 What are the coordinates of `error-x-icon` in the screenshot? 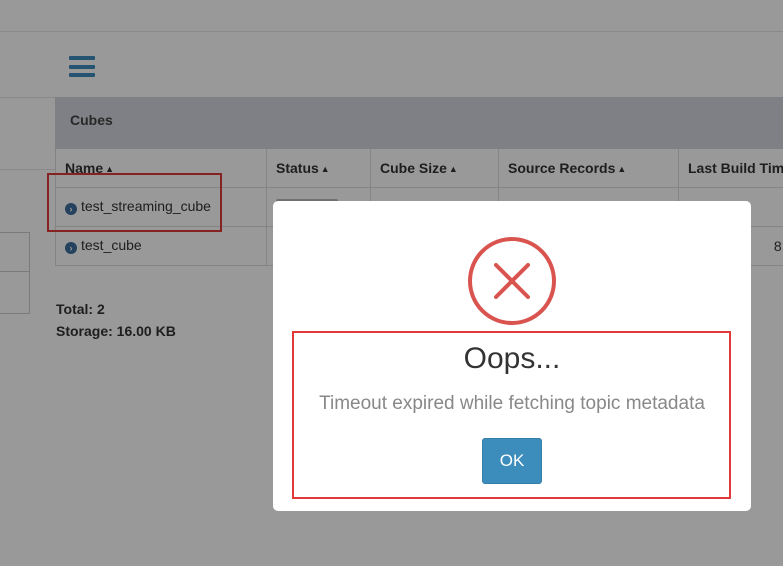 It's located at (512, 281).